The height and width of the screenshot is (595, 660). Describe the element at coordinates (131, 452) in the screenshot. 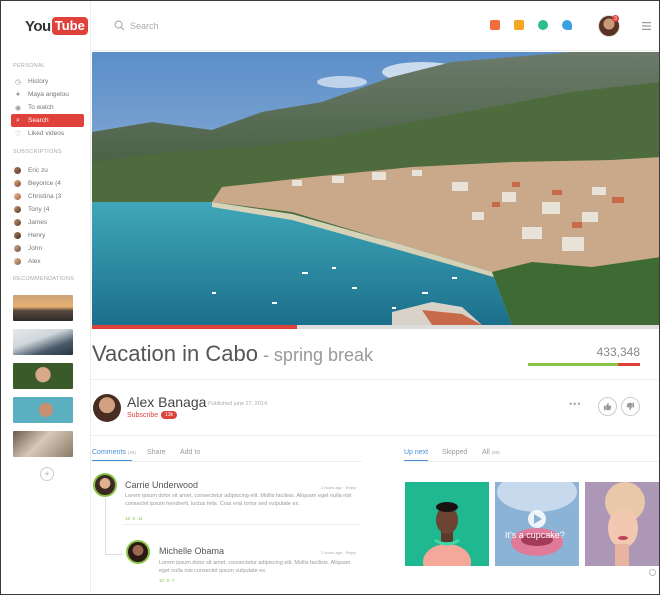

I see `tab-count: (26)` at that location.